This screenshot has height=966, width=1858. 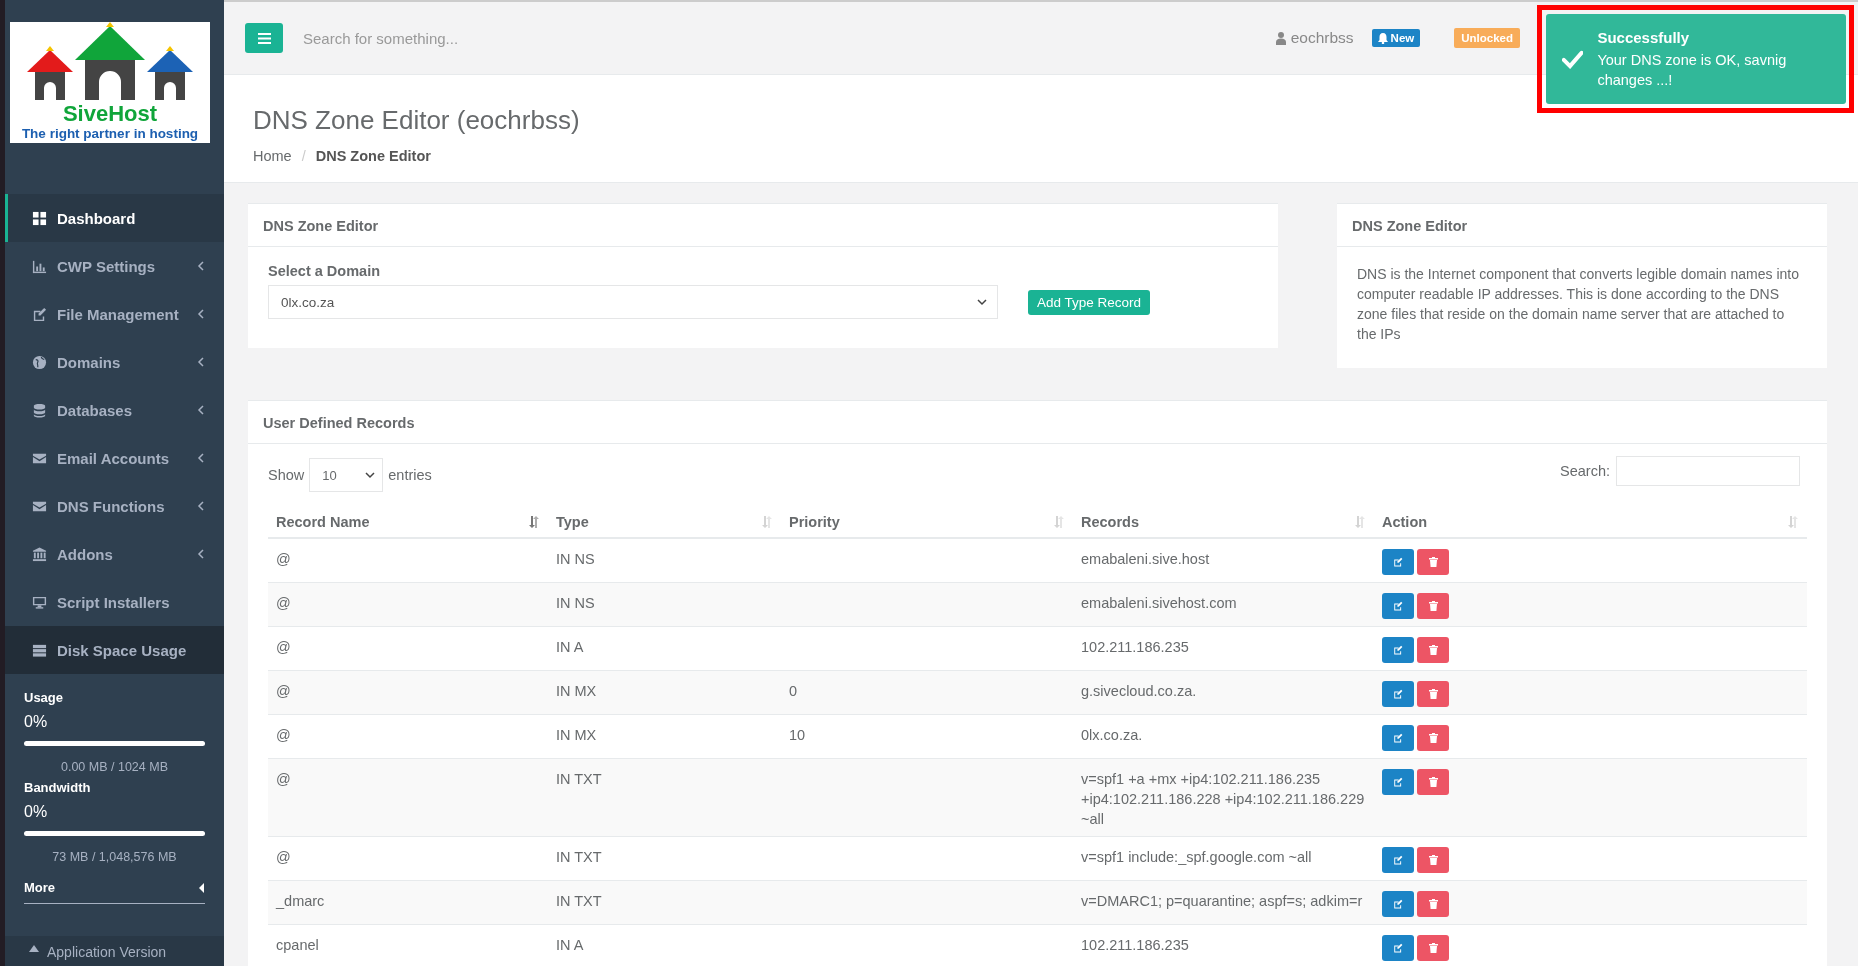 I want to click on column-header: Record Name, so click(x=408, y=520).